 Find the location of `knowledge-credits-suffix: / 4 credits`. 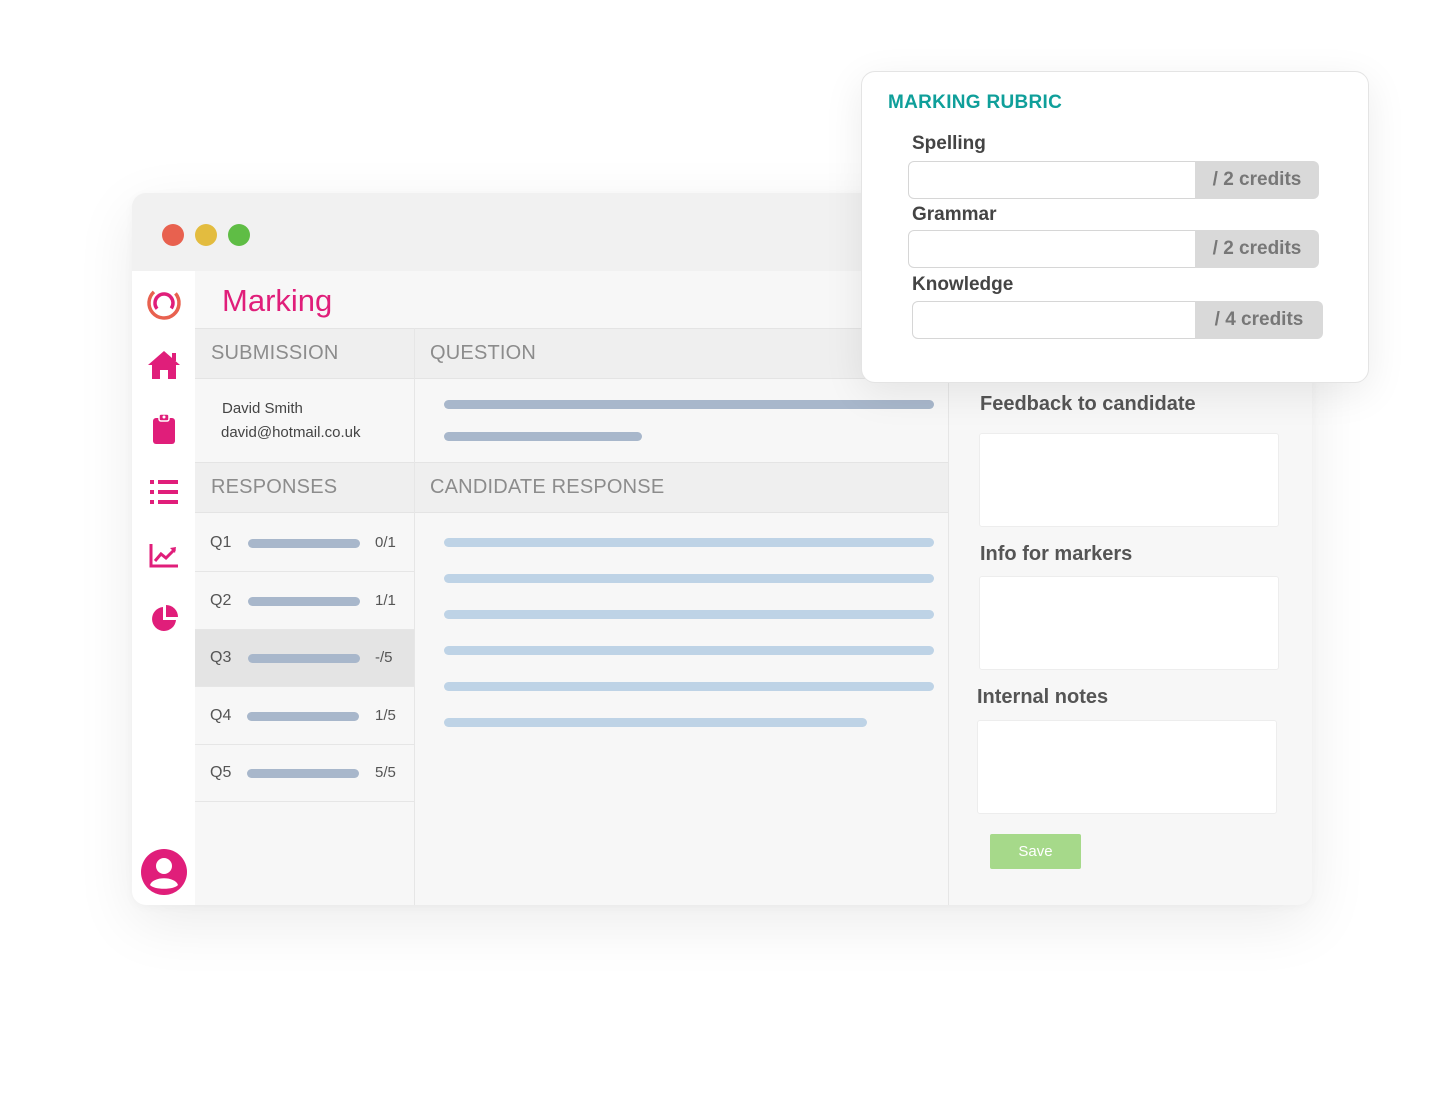

knowledge-credits-suffix: / 4 credits is located at coordinates (1259, 320).